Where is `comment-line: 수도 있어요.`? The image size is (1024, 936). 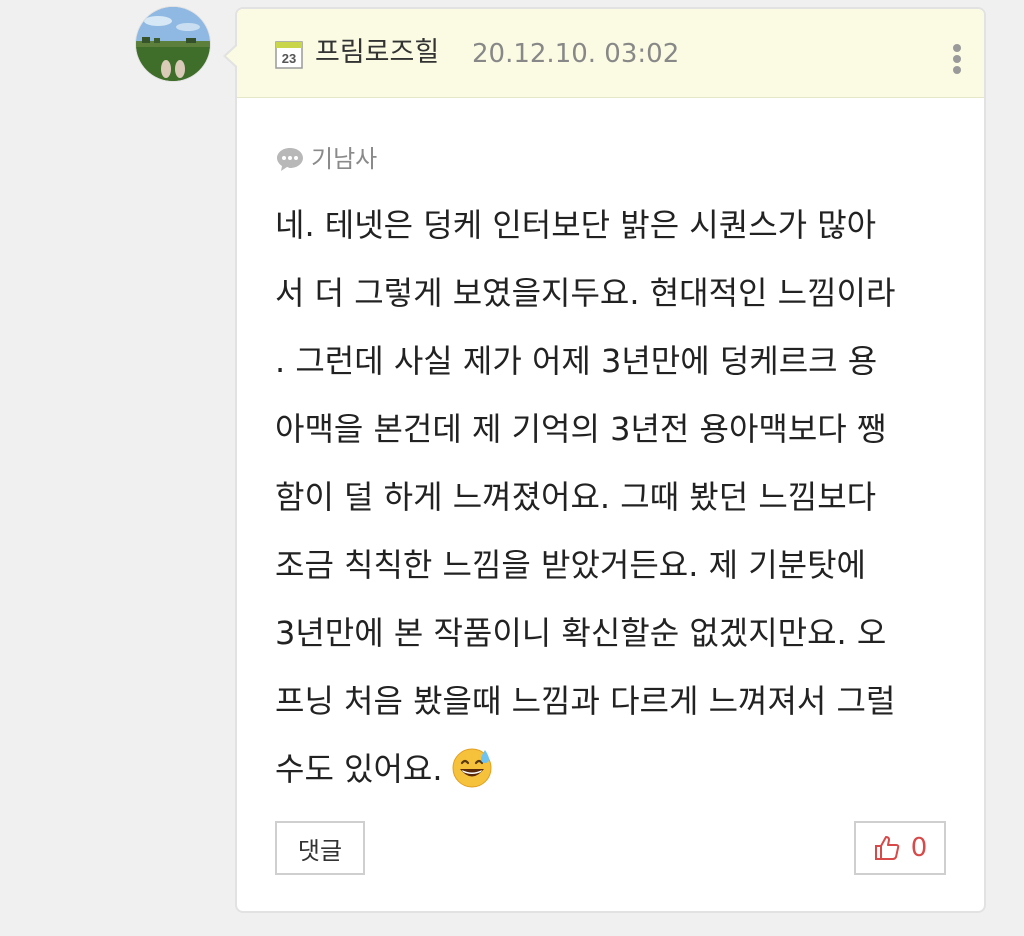 comment-line: 수도 있어요. is located at coordinates (359, 769).